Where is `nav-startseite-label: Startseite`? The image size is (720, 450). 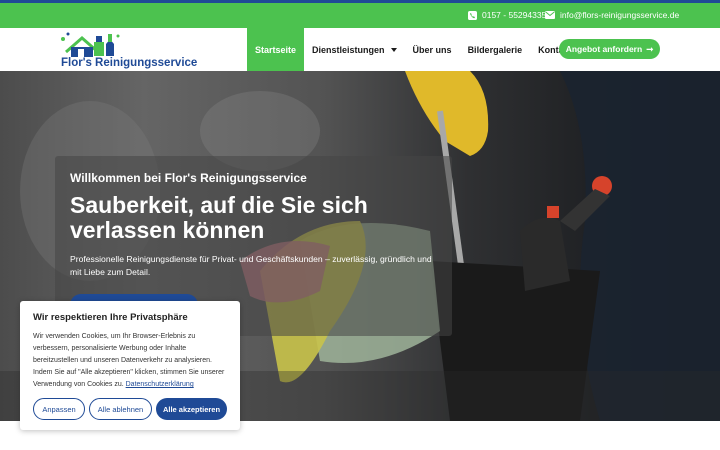
nav-startseite-label: Startseite is located at coordinates (276, 49).